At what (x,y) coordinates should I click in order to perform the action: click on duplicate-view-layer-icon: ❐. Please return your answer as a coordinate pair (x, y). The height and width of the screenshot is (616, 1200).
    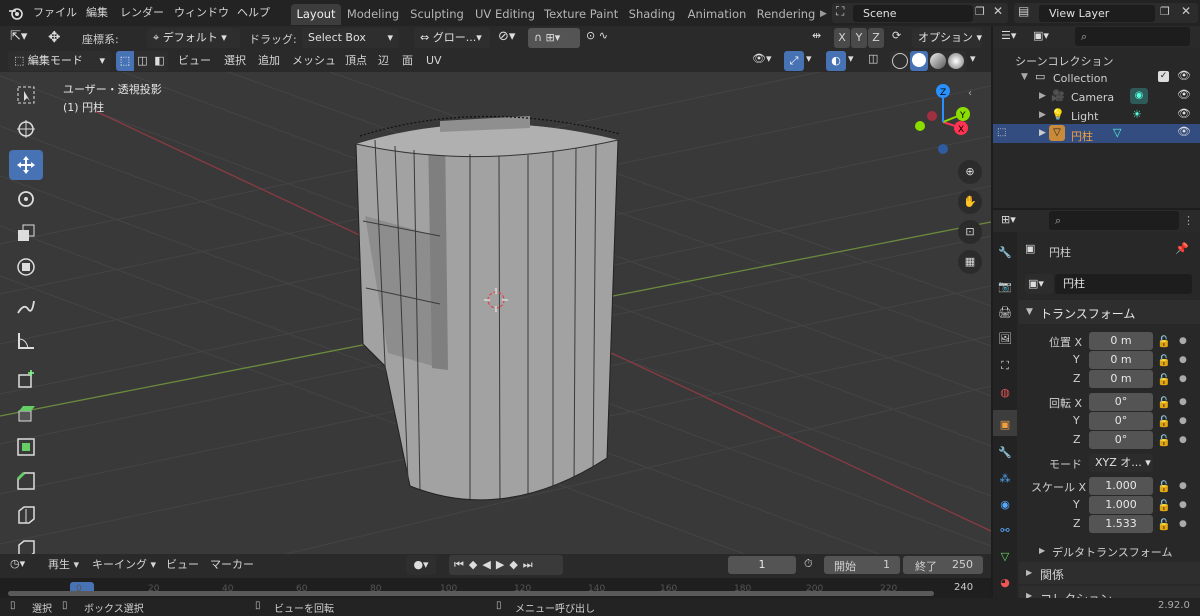
    Looking at the image, I should click on (1165, 11).